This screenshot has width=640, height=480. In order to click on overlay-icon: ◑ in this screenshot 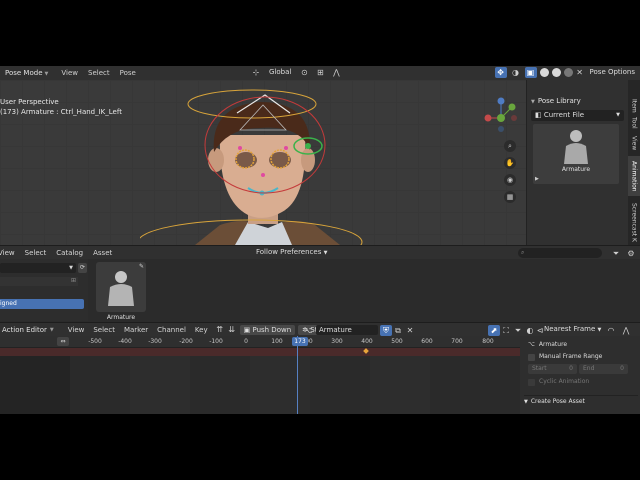, I will do `click(516, 72)`.